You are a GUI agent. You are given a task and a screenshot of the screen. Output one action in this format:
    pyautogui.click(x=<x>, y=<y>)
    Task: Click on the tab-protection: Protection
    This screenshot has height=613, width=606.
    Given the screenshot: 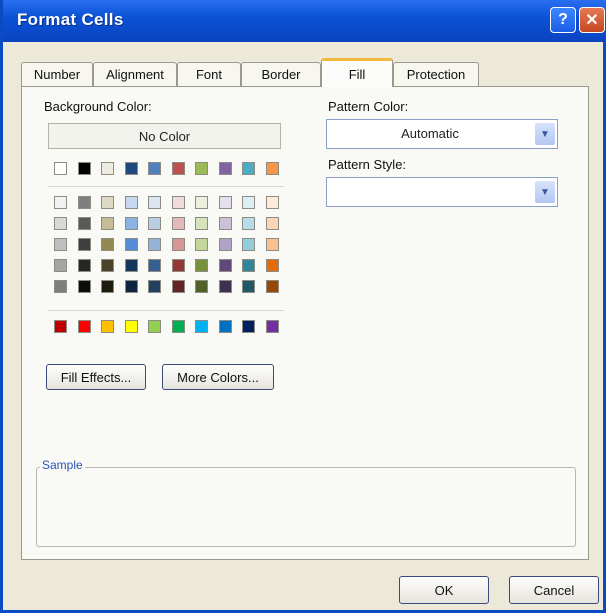 What is the action you would take?
    pyautogui.click(x=436, y=74)
    